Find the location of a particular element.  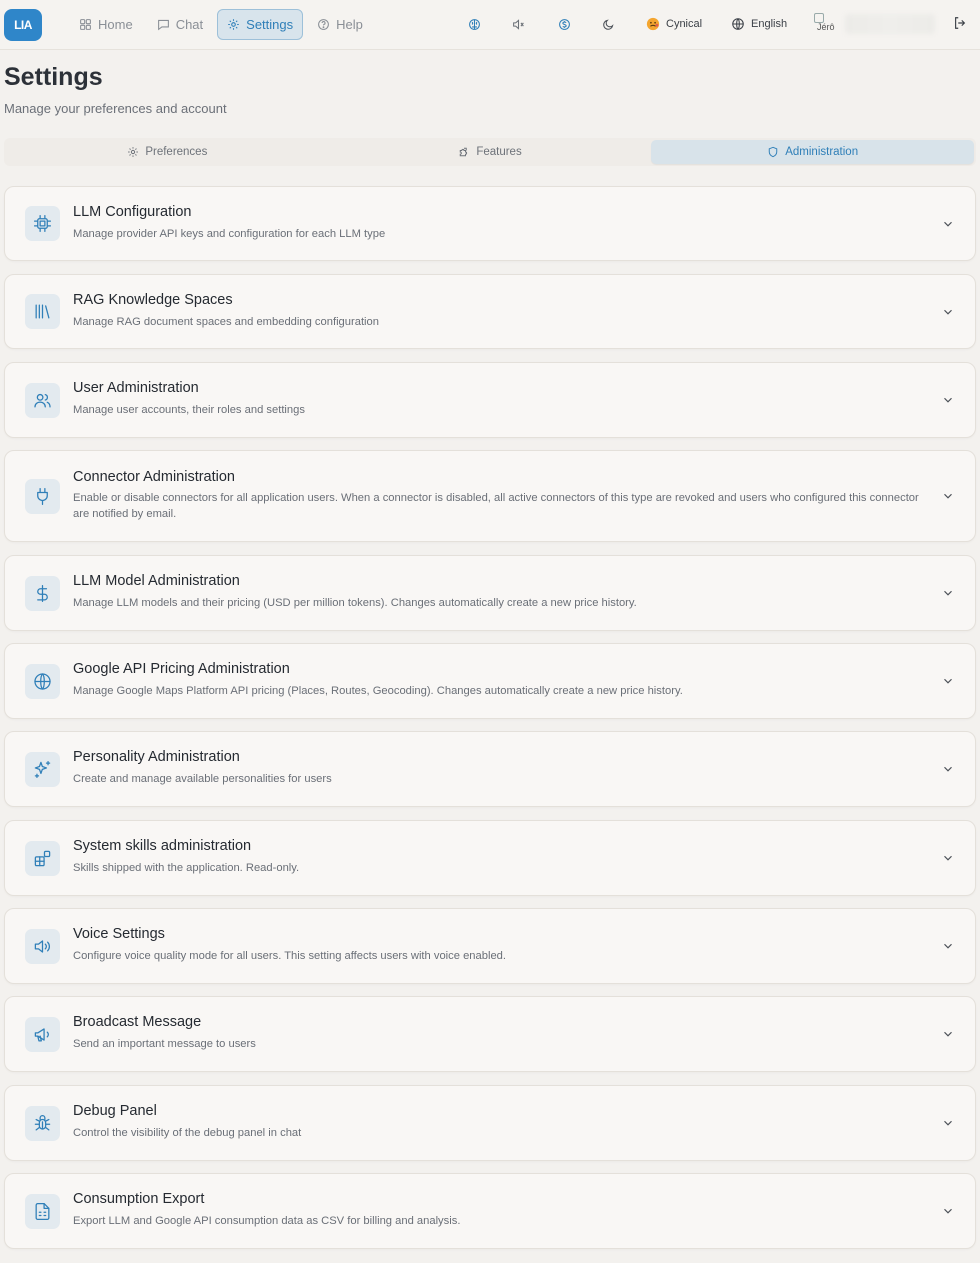

puzzle-icon is located at coordinates (464, 152).